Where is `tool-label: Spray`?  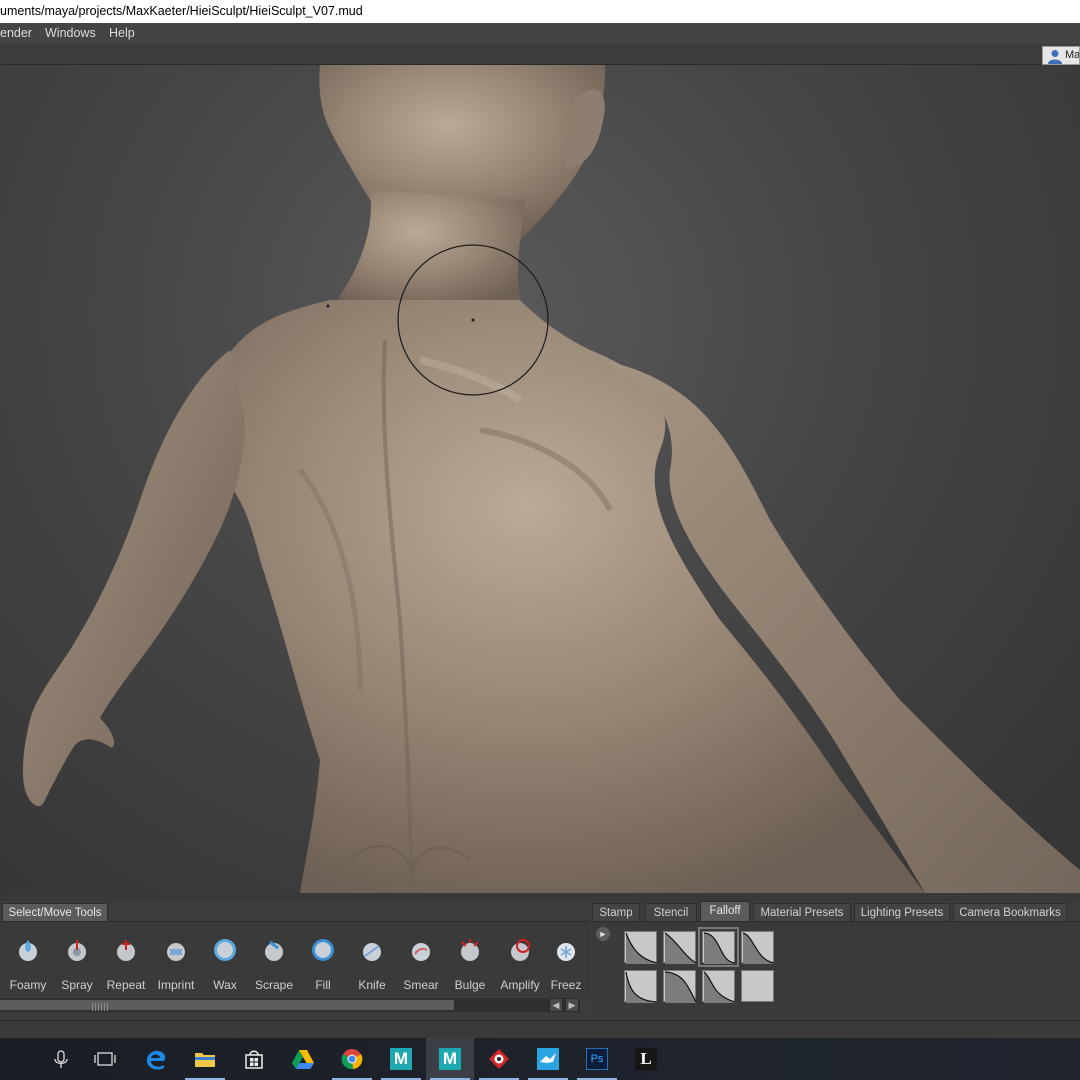 tool-label: Spray is located at coordinates (77, 985).